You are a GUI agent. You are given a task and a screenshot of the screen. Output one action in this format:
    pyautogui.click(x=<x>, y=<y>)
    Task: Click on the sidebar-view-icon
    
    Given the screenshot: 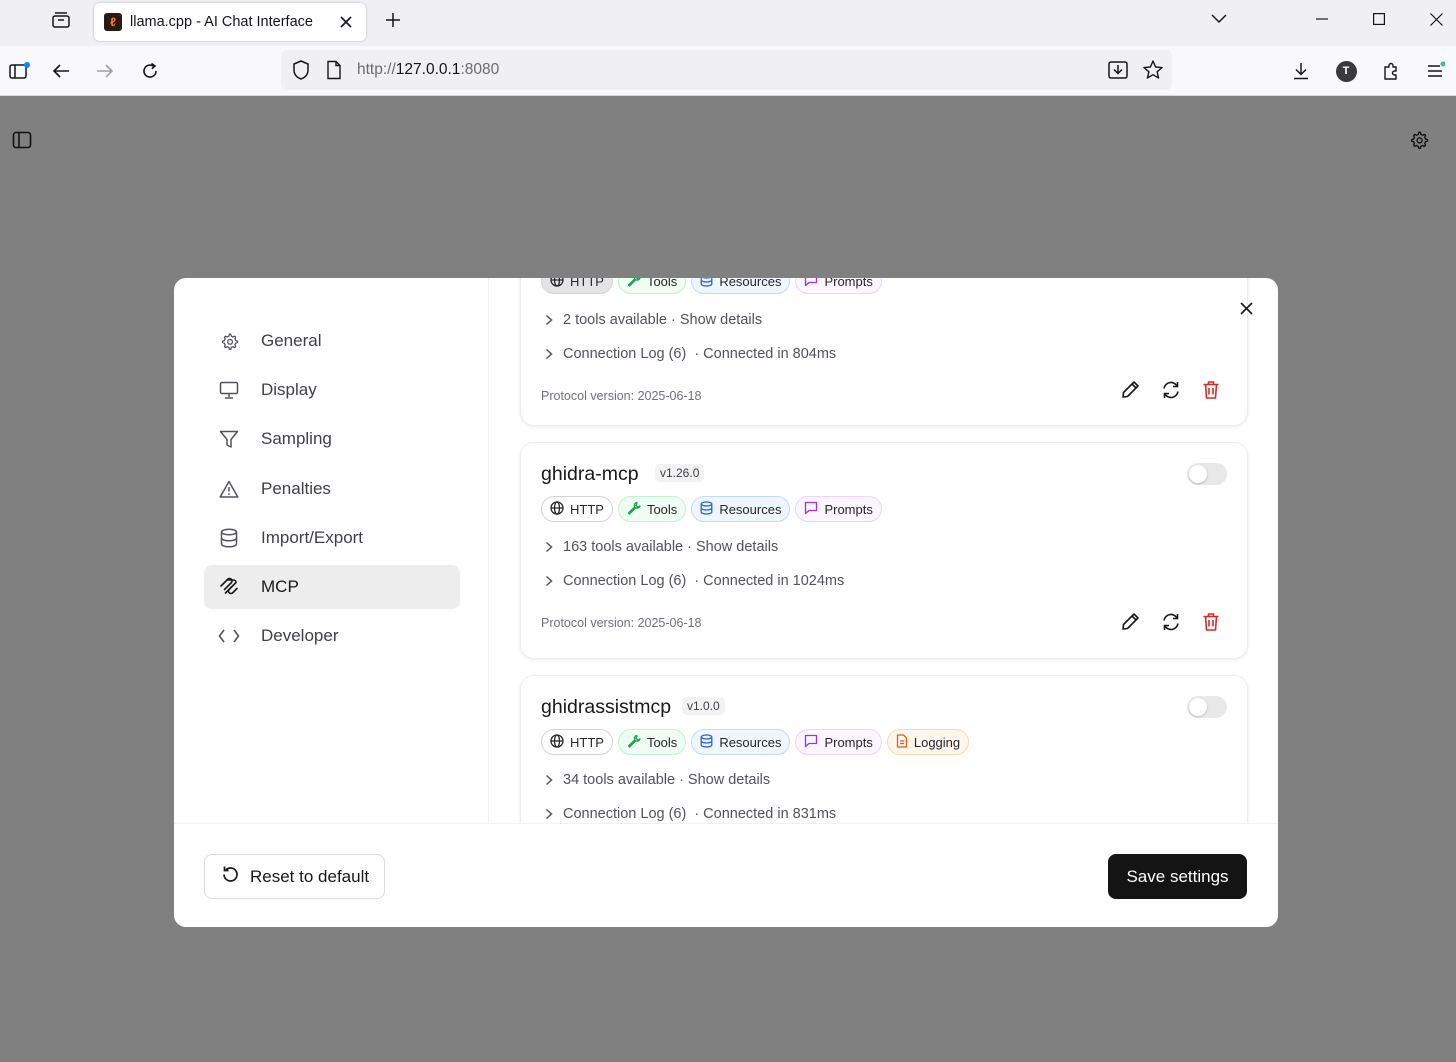 What is the action you would take?
    pyautogui.click(x=19, y=71)
    